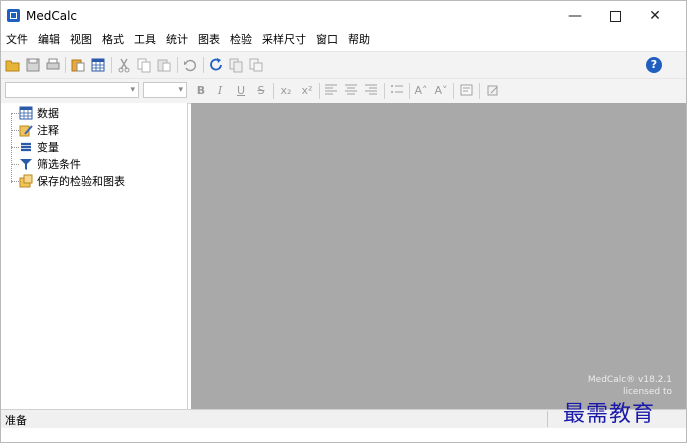 Image resolution: width=687 pixels, height=443 pixels. Describe the element at coordinates (165, 90) in the screenshot. I see `font-size-combo: ▾` at that location.